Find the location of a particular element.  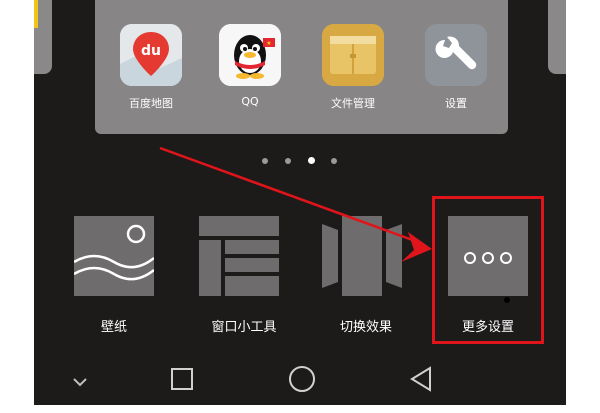

option-label: 壁纸 is located at coordinates (113, 327).